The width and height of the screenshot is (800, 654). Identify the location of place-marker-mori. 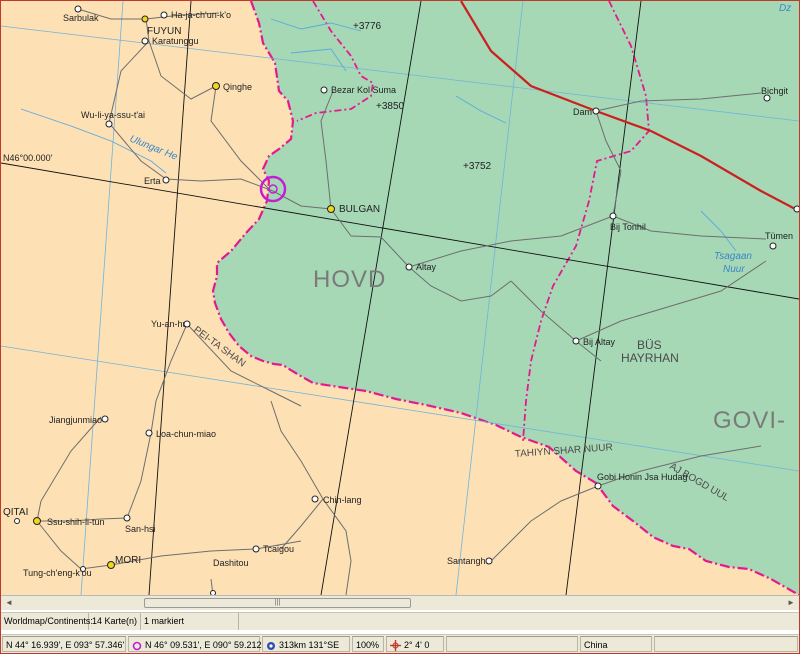
(111, 565).